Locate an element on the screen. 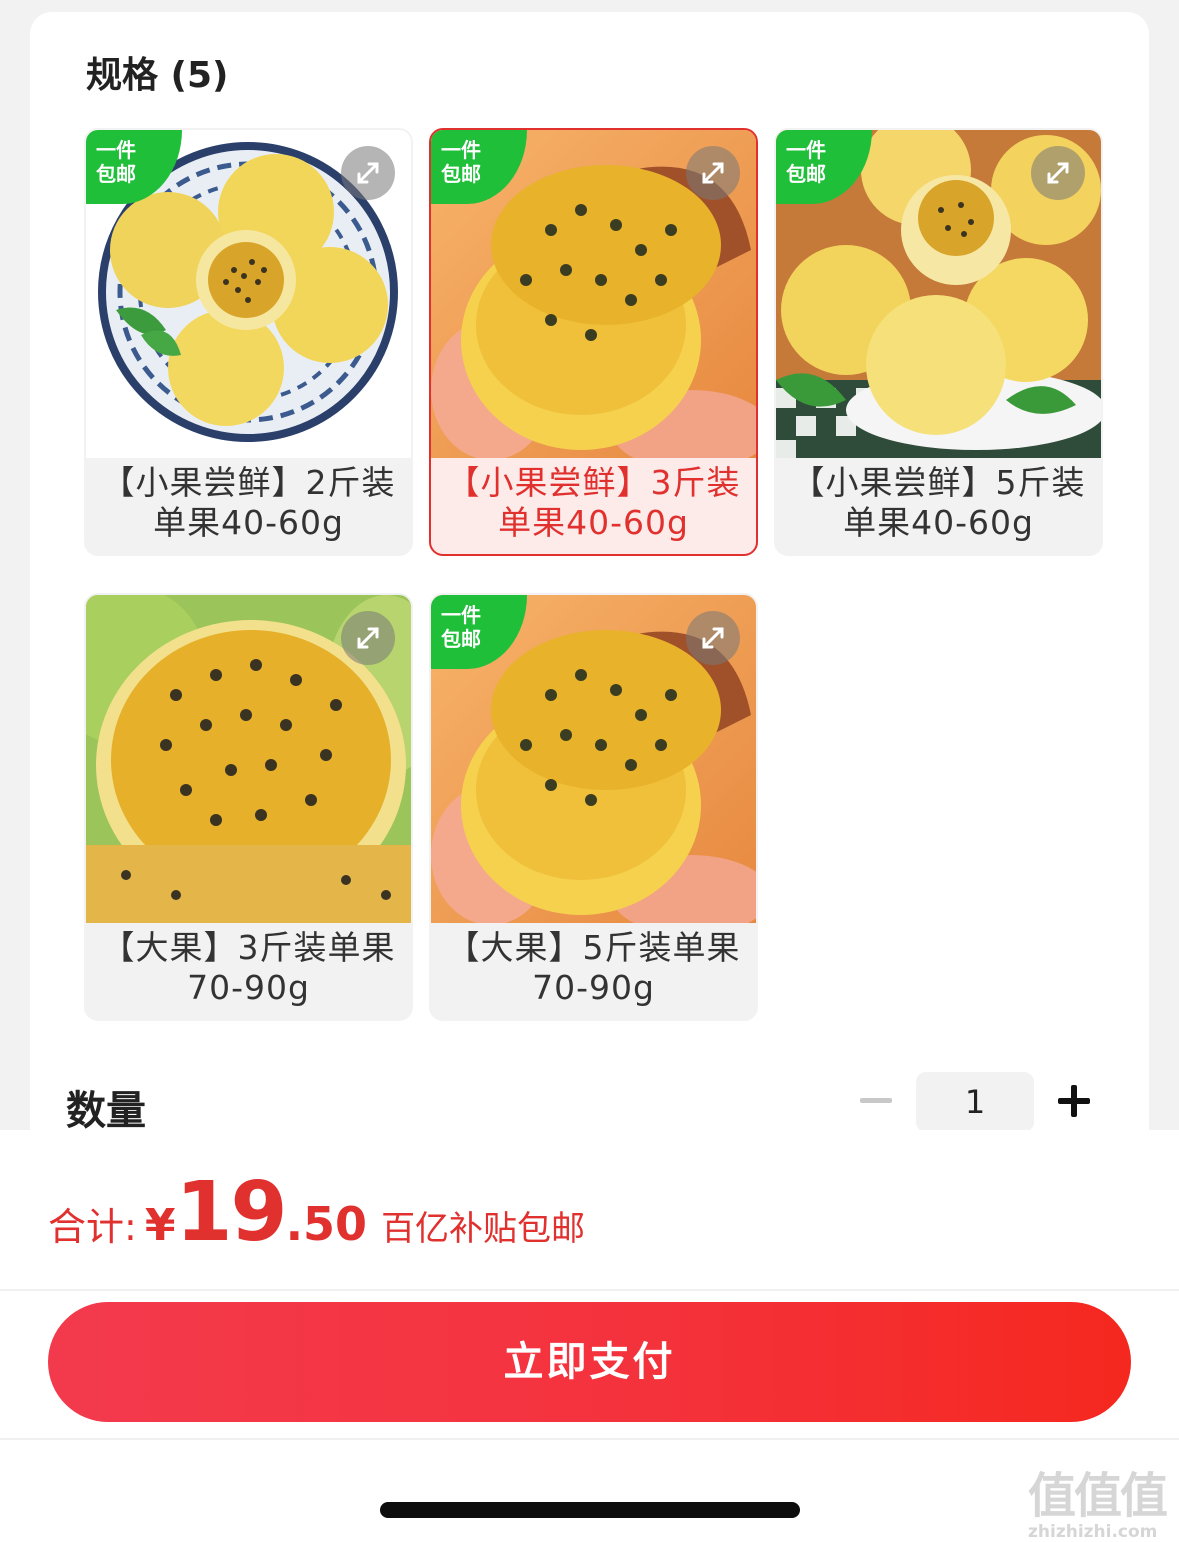 The image size is (1179, 1542). spec-option-label: 【小果尝鲜】5斤装单果40-60g is located at coordinates (938, 502).